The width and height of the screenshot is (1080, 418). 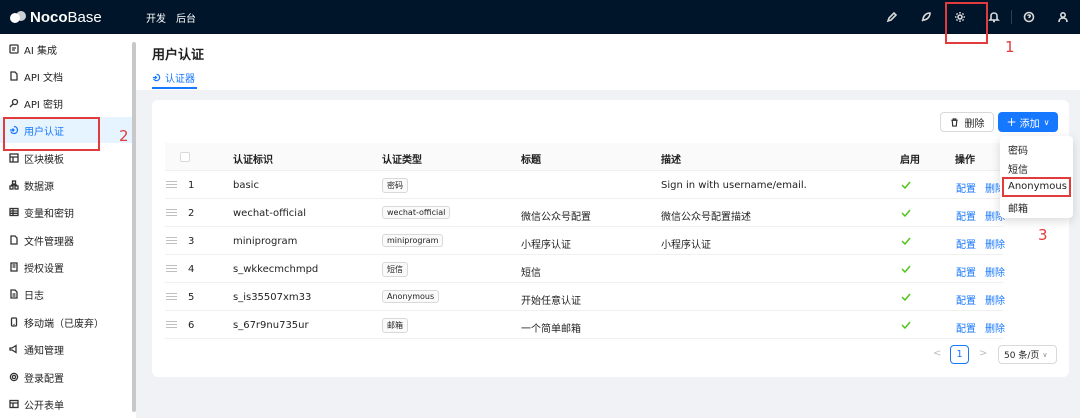 What do you see at coordinates (49, 17) in the screenshot?
I see `logo-text-noco: Noco` at bounding box center [49, 17].